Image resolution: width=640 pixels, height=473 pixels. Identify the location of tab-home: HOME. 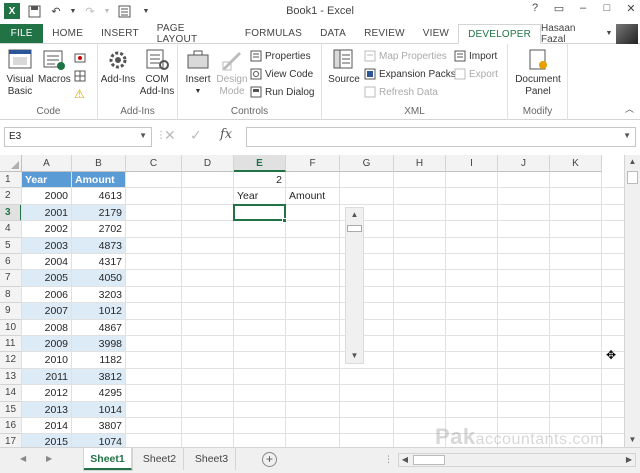
(67, 33).